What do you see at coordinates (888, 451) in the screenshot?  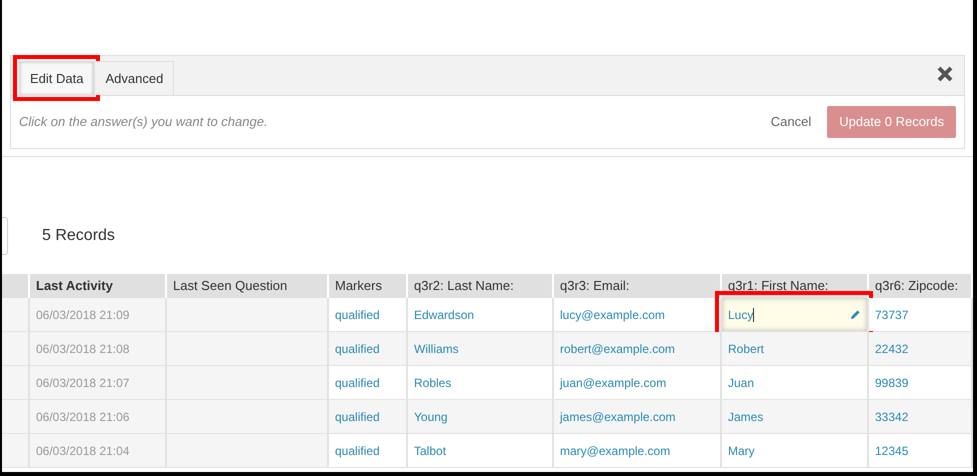 I see `table-cell: 12345` at bounding box center [888, 451].